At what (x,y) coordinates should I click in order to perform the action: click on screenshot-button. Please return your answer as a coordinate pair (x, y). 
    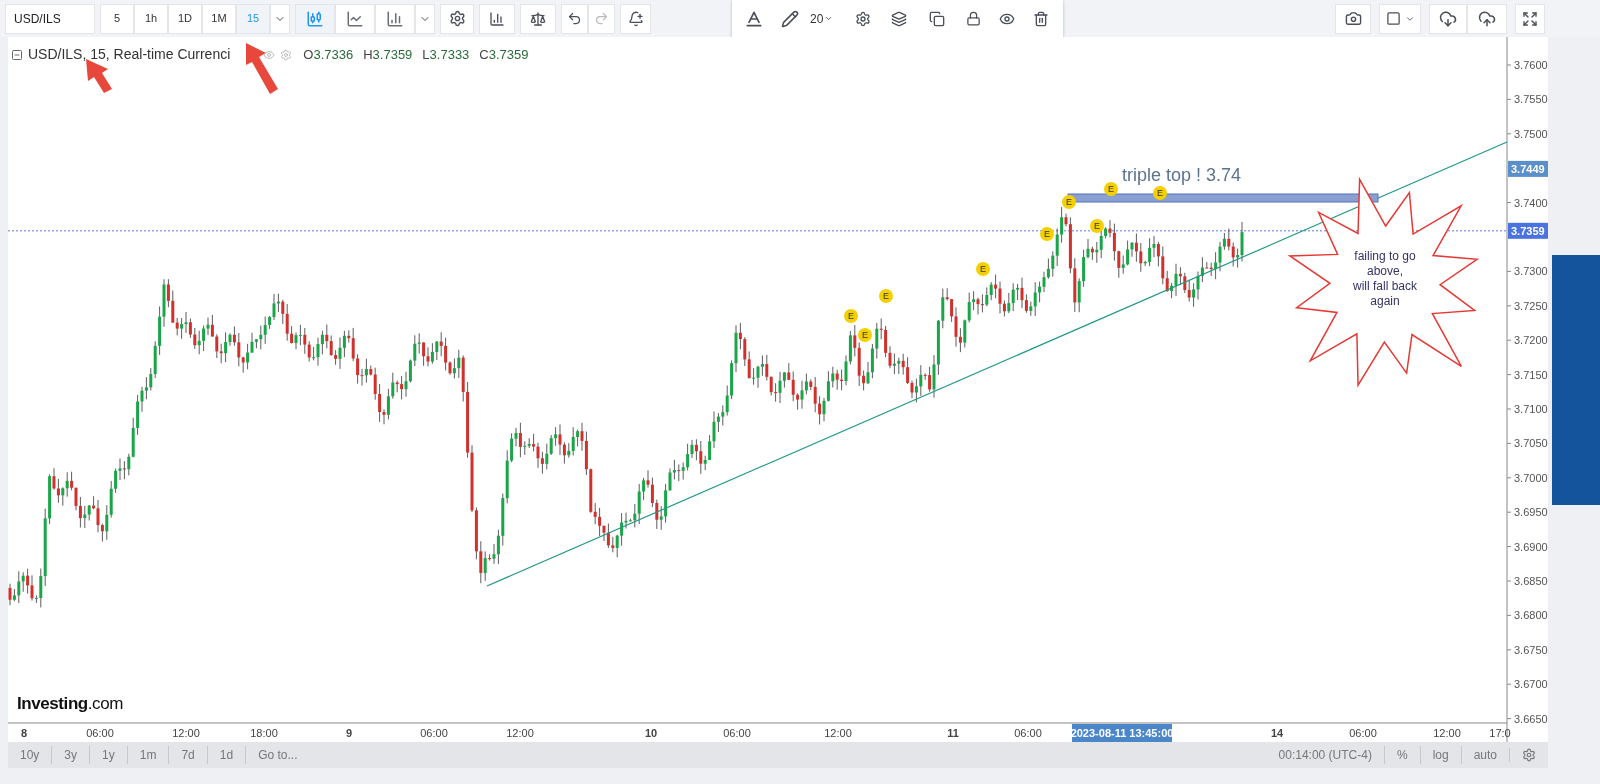
    Looking at the image, I should click on (1353, 18).